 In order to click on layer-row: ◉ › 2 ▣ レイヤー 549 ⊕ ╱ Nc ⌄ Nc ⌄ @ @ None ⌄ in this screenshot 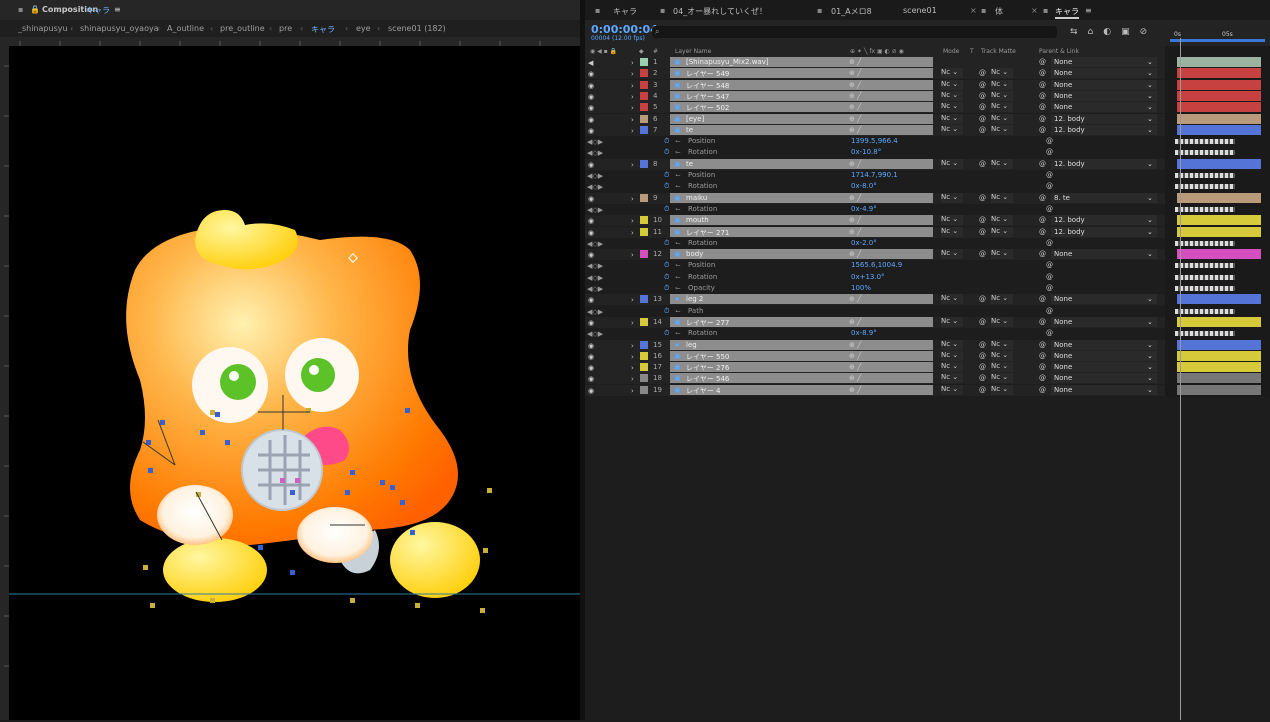, I will do `click(875, 73)`.